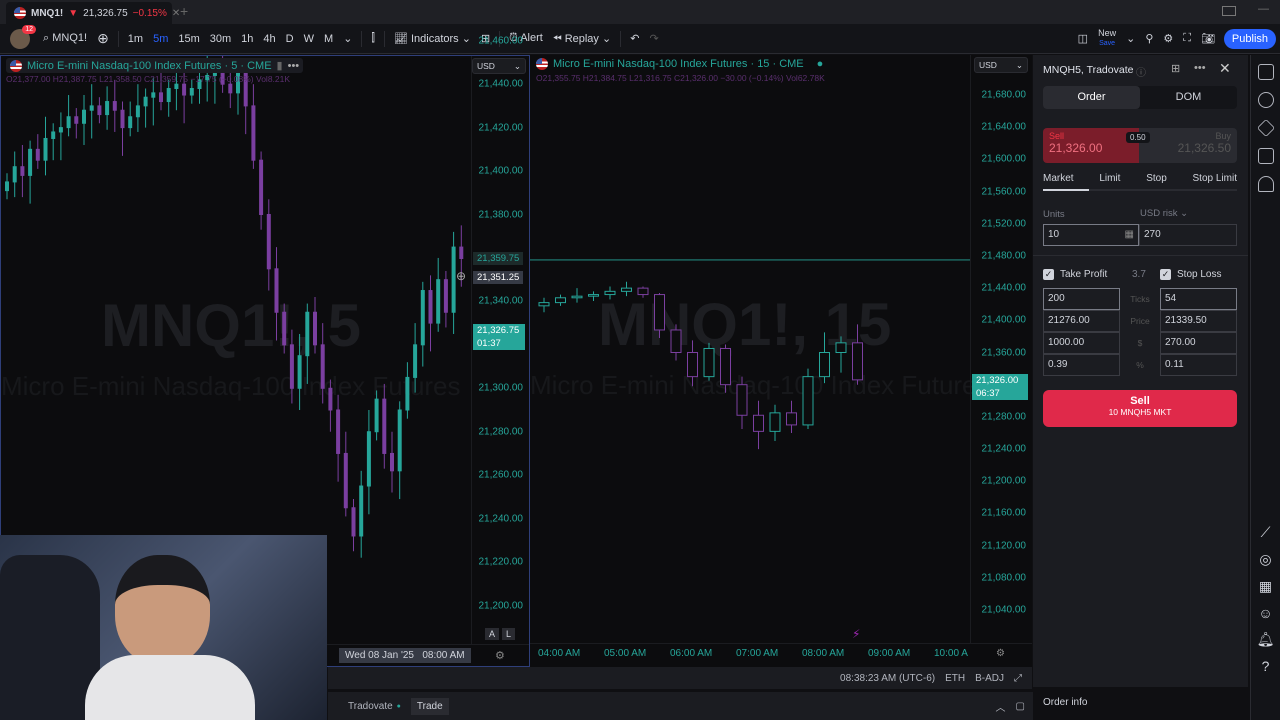 This screenshot has height=720, width=1280. What do you see at coordinates (370, 706) in the screenshot?
I see `broker-label: Tradovate` at bounding box center [370, 706].